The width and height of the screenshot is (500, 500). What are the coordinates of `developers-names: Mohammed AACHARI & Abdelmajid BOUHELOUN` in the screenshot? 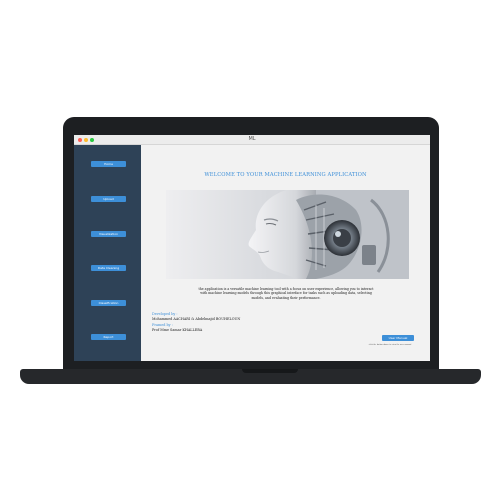 It's located at (196, 319).